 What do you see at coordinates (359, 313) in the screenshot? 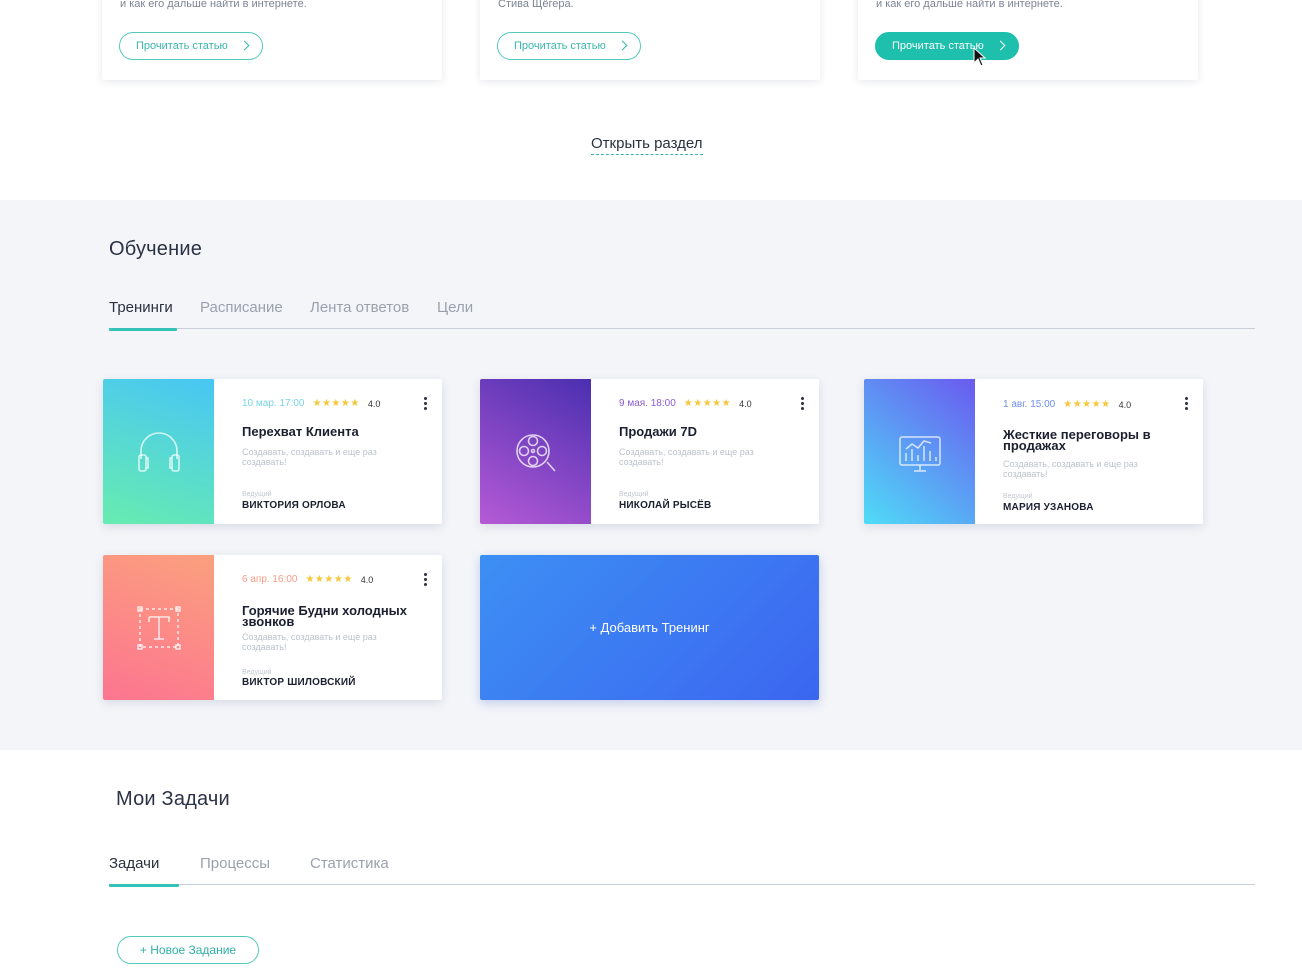
I see `tab-answers-feed: Лента ответов` at bounding box center [359, 313].